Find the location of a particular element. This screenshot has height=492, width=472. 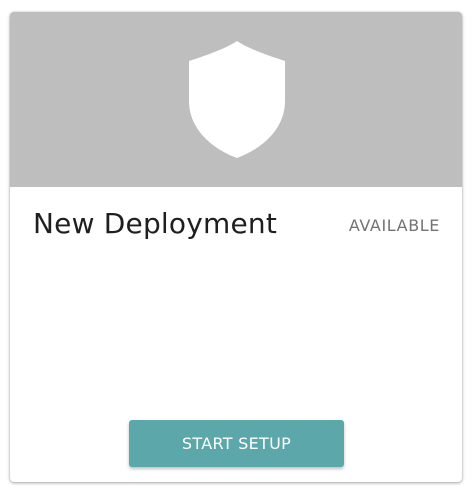

status-badge: AVAILABLE is located at coordinates (394, 225).